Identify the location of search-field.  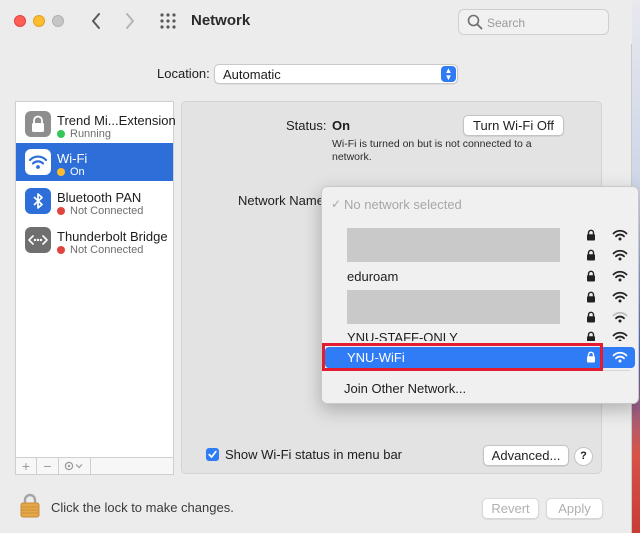
(533, 22).